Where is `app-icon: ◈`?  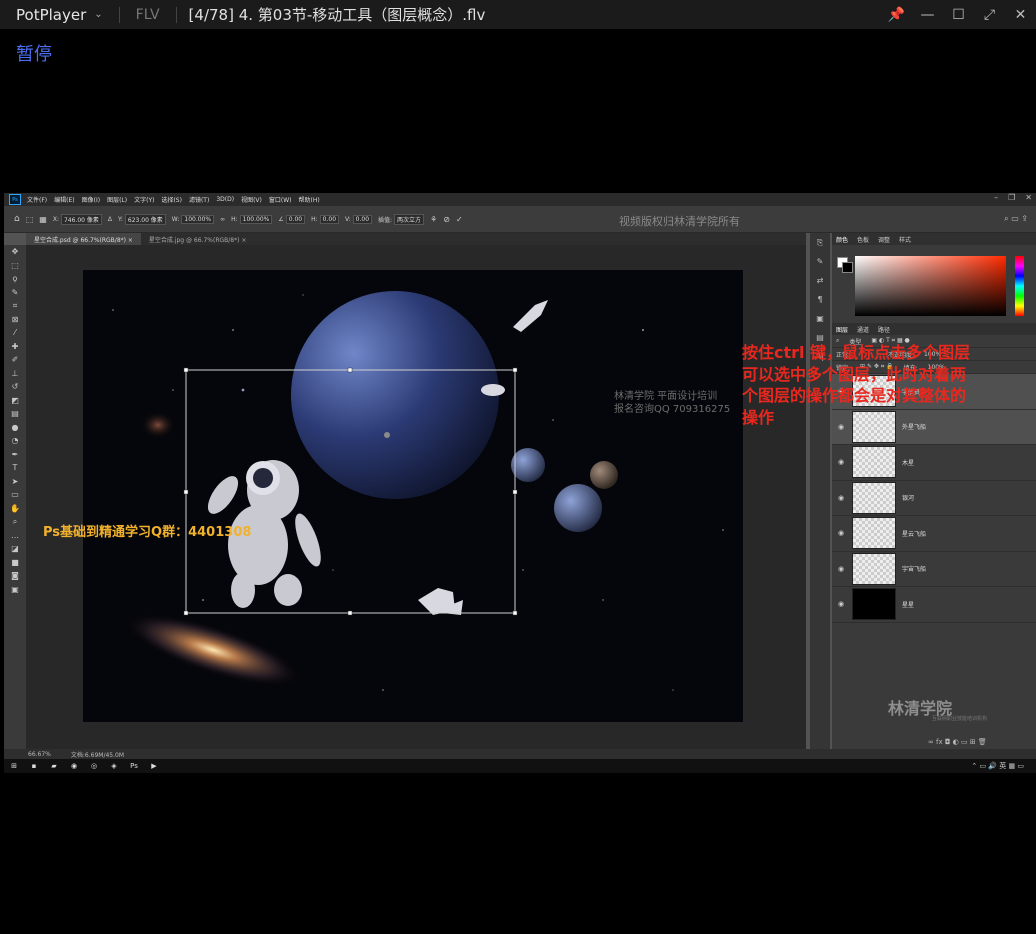
app-icon: ◈ is located at coordinates (114, 766).